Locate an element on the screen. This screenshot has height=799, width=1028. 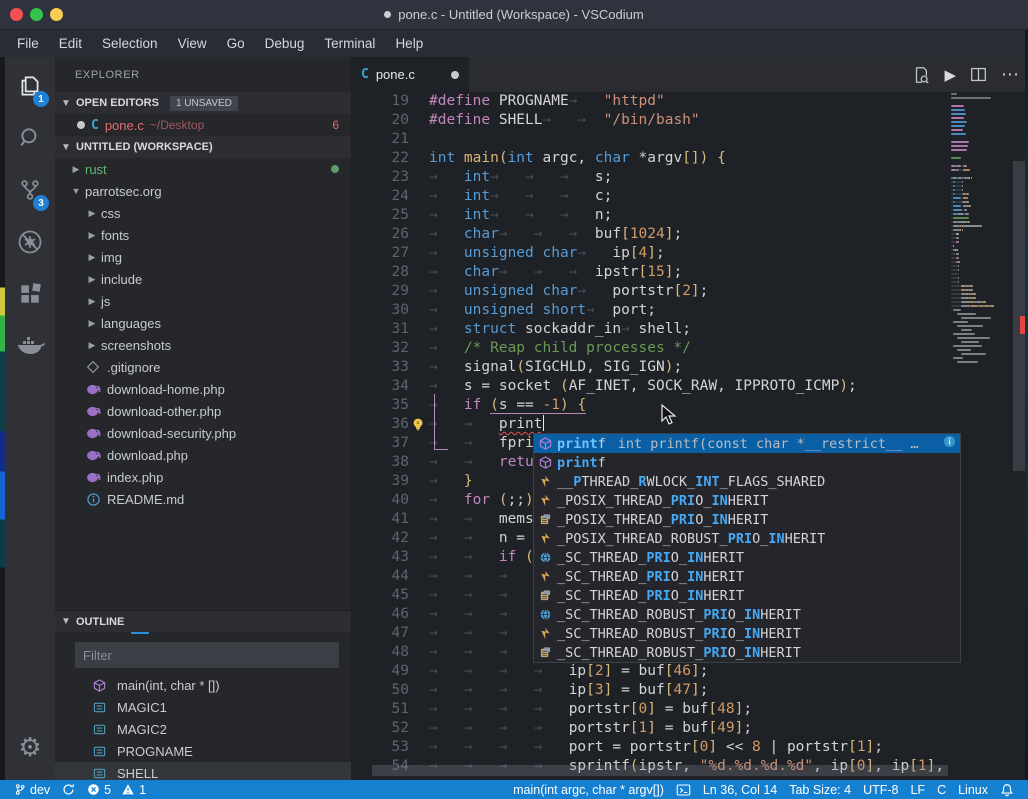
tree-item-download-other-php: download-other.php is located at coordinates (203, 411).